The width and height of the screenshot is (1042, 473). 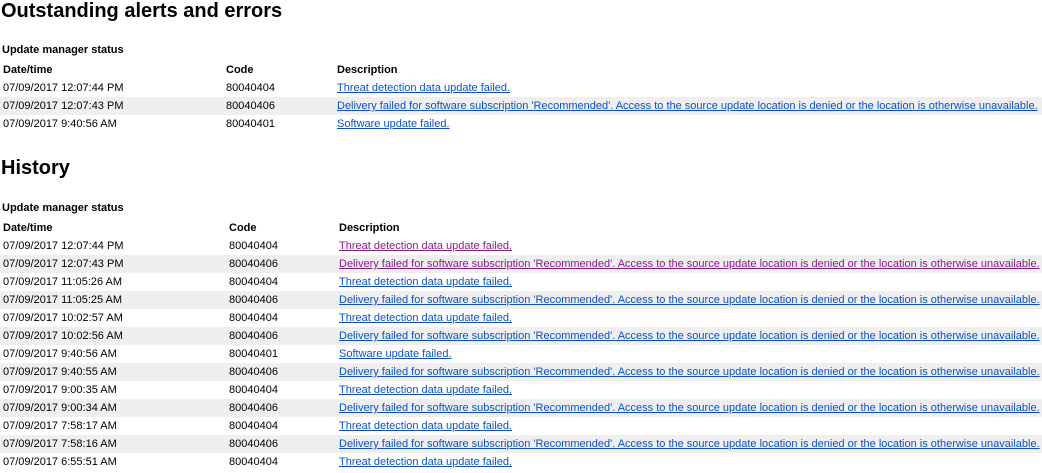 I want to click on row-datetime: 07/09/2017 7:58:17 AM, so click(x=60, y=426).